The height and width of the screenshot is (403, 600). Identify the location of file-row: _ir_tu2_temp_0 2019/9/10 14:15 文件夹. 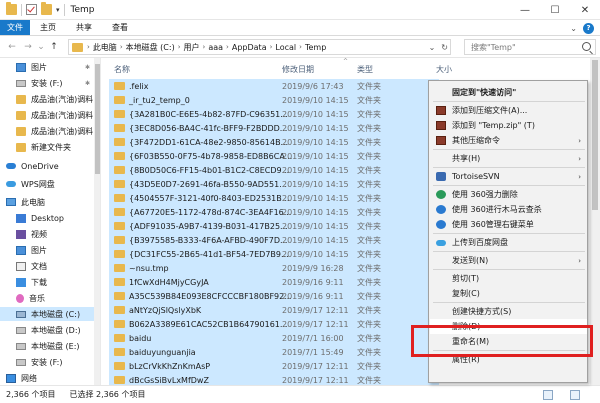
(274, 100).